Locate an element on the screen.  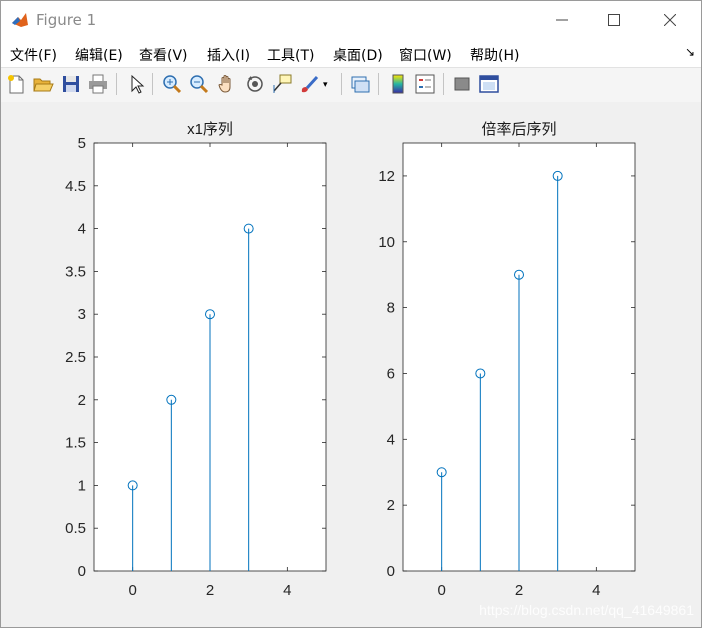
axes-1-title: x1序列 is located at coordinates (210, 129).